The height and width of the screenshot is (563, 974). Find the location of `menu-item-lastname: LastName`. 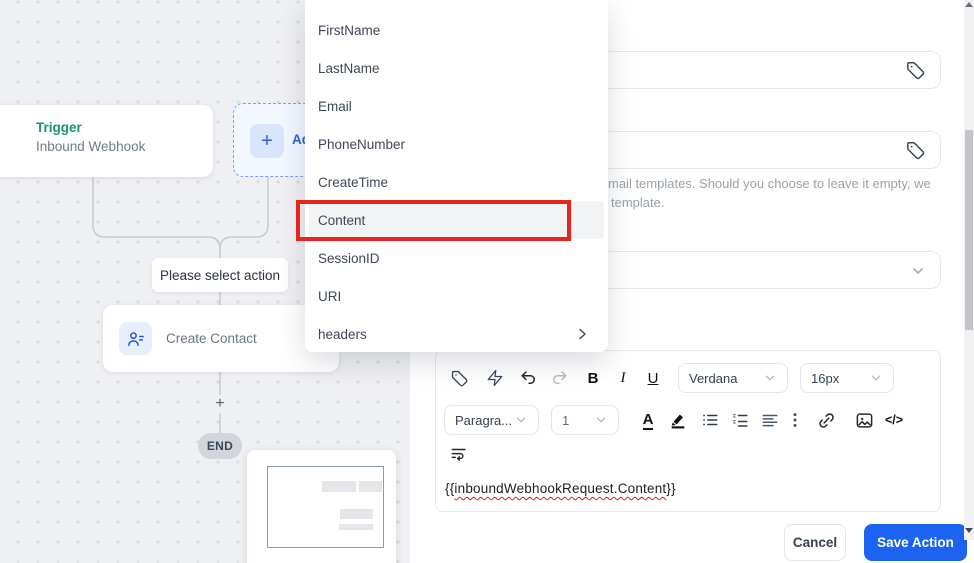

menu-item-lastname: LastName is located at coordinates (456, 68).